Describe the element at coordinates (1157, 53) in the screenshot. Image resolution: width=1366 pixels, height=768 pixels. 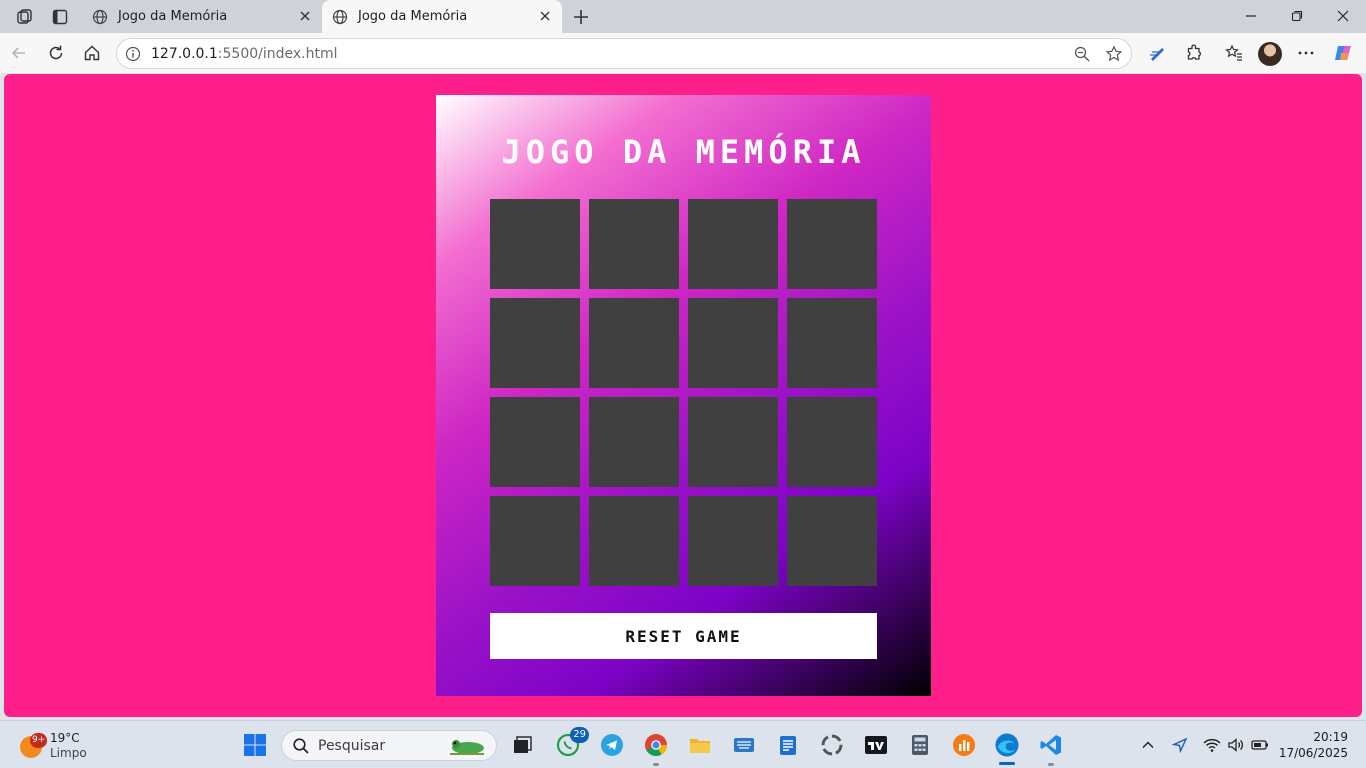
I see `extension-pen-icon` at that location.